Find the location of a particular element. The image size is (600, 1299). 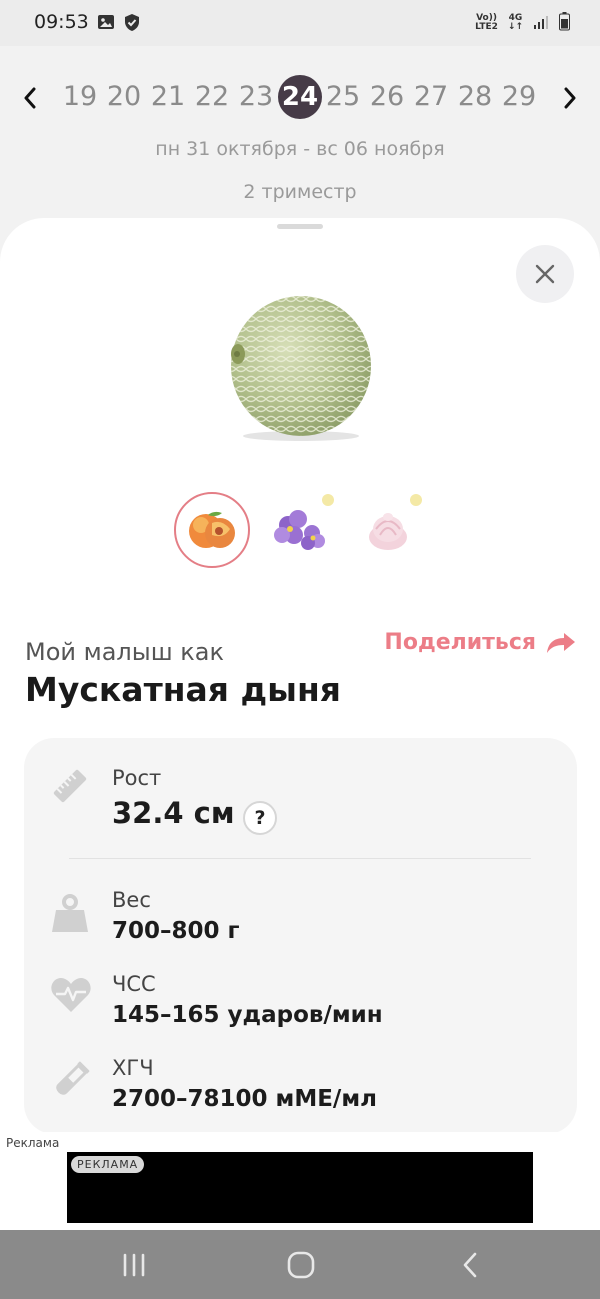

week-20: 20 is located at coordinates (124, 97).